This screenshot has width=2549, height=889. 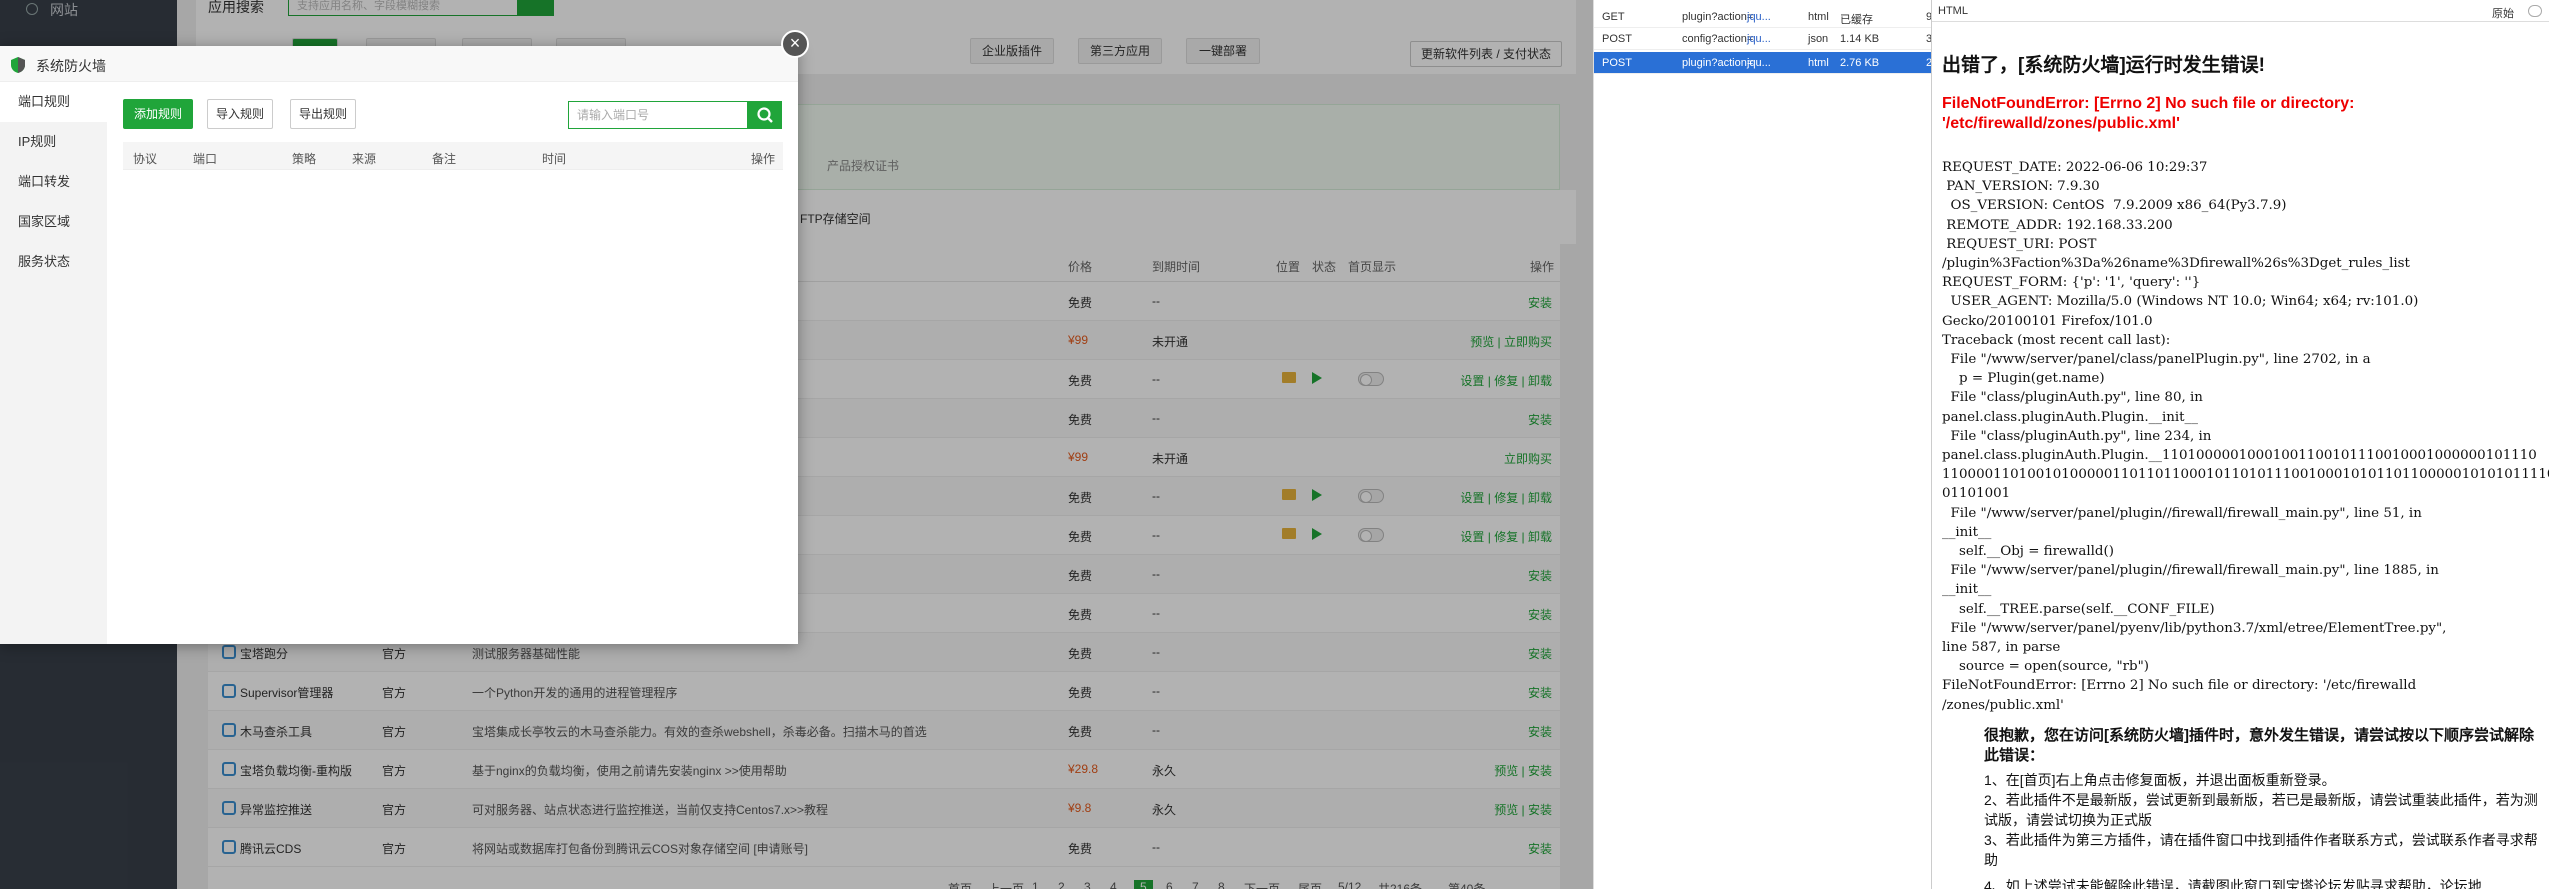 What do you see at coordinates (53, 182) in the screenshot?
I see `tab-port-forward: 端口转发` at bounding box center [53, 182].